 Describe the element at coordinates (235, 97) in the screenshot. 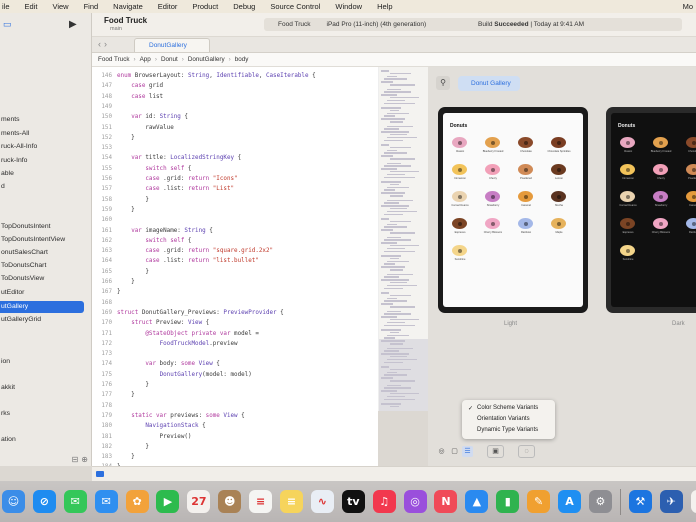

I see `code-line: 148 case list` at that location.